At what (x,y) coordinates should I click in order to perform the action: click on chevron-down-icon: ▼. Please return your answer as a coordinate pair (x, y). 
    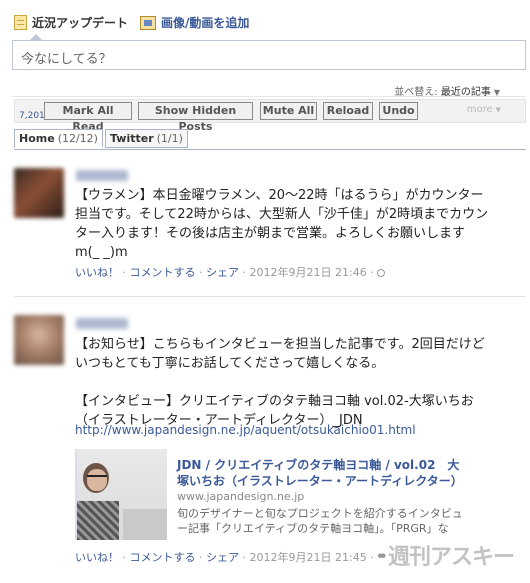
    Looking at the image, I should click on (498, 110).